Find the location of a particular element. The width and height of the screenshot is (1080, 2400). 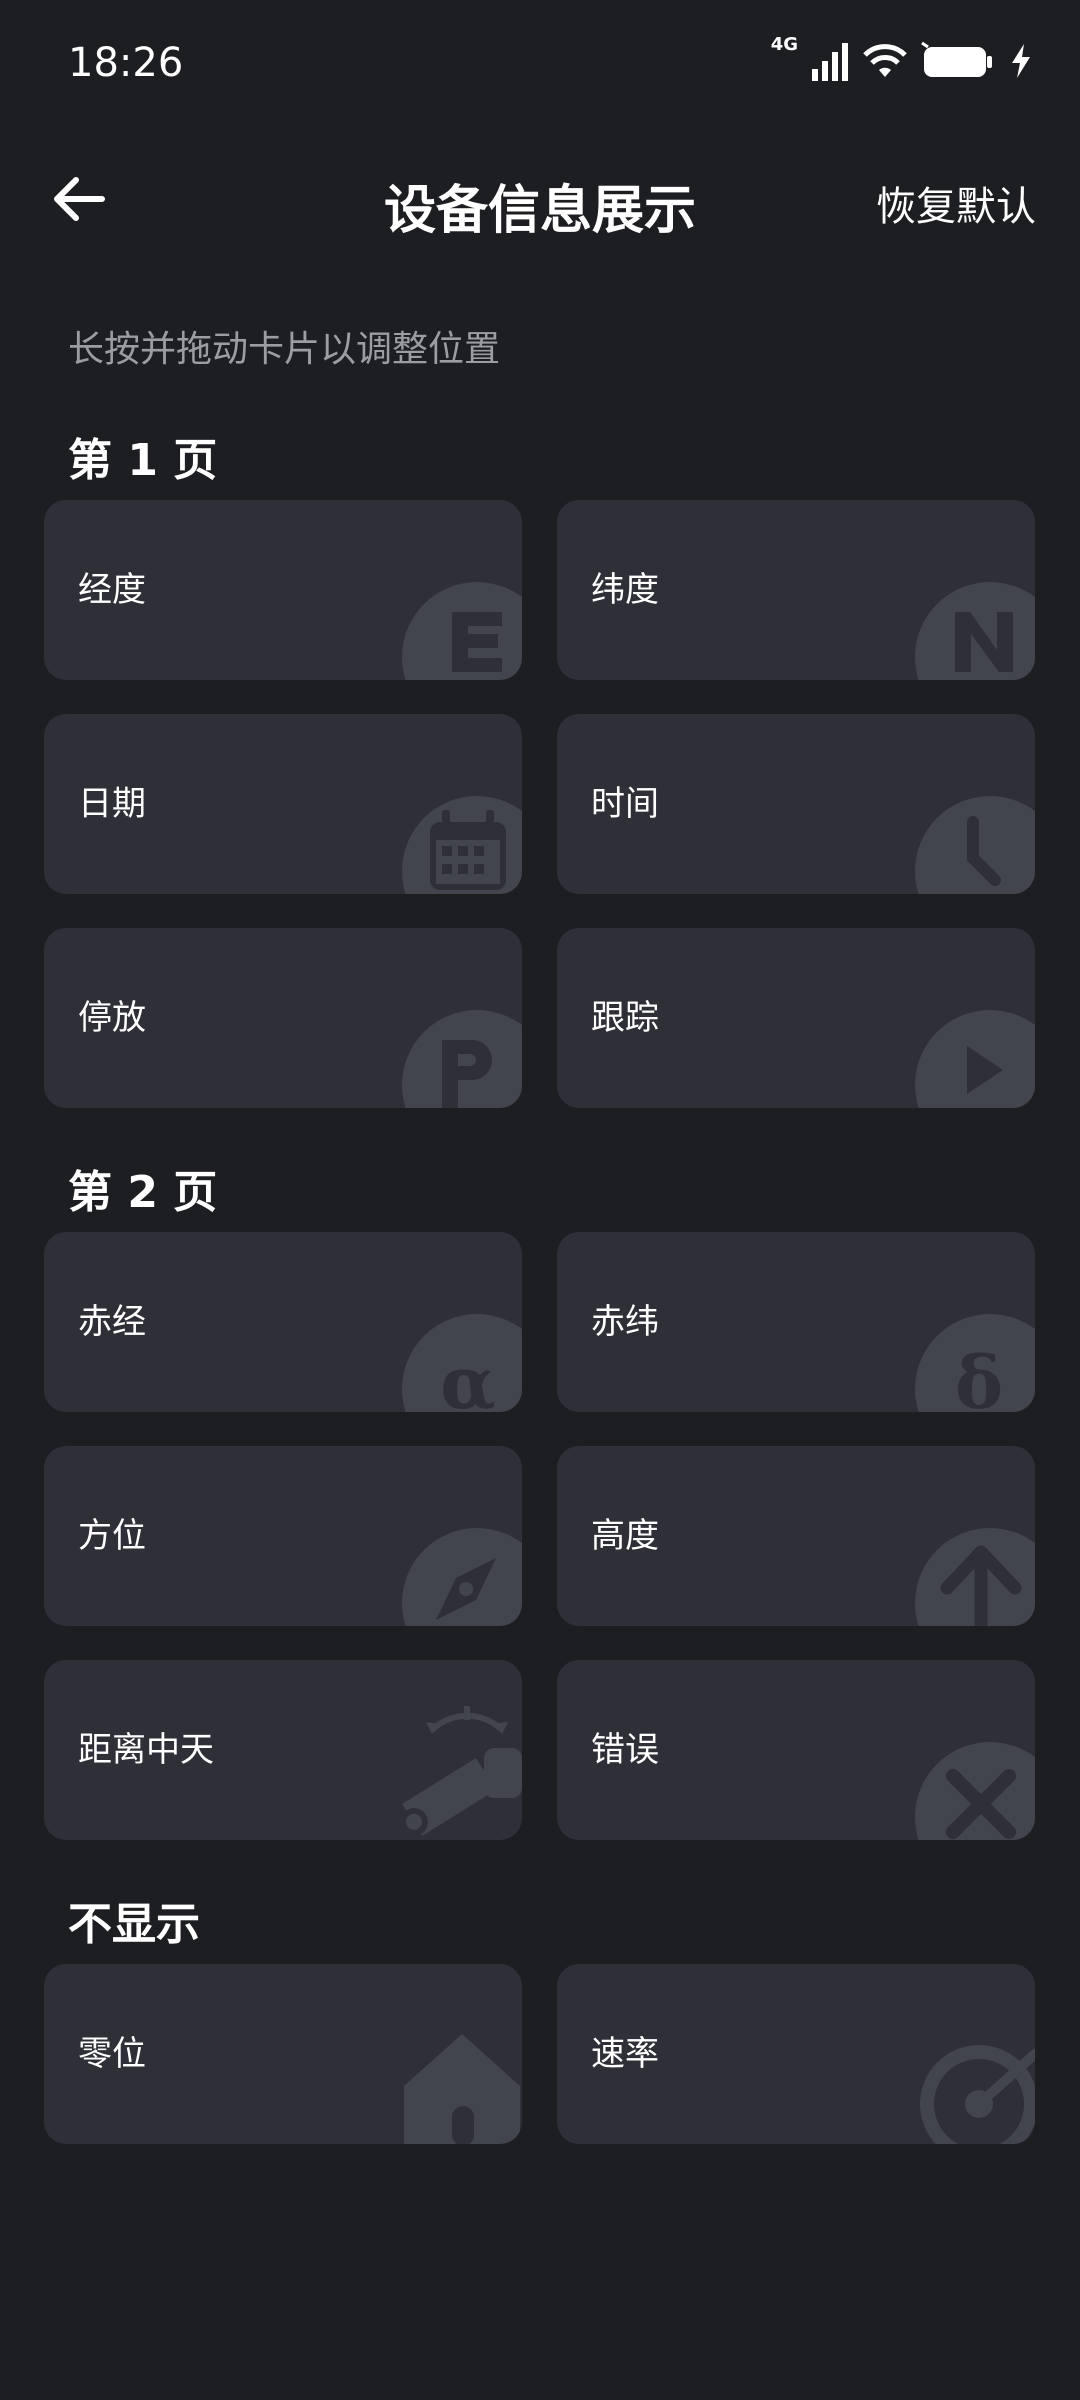

arrow-up-icon is located at coordinates (975, 1577).